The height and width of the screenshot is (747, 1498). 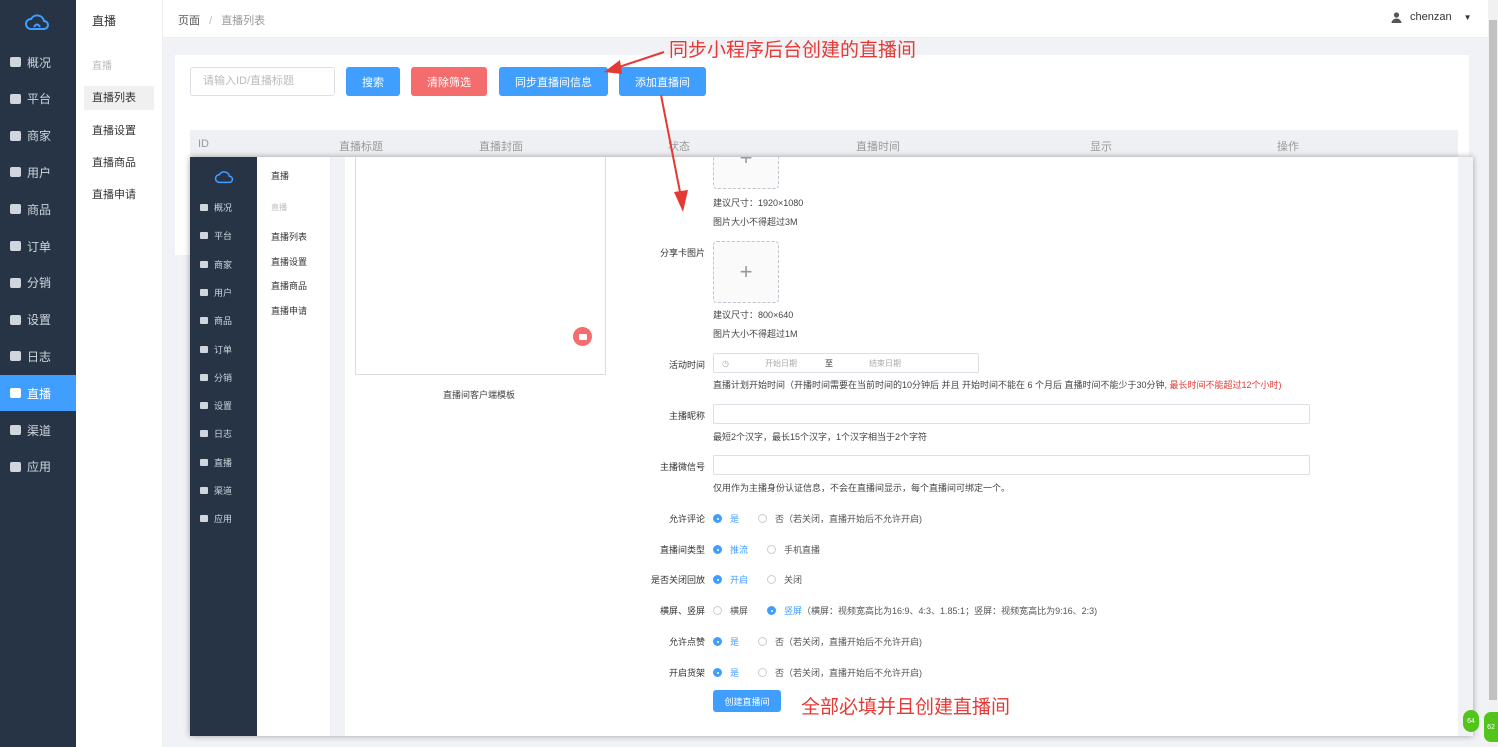 I want to click on cloud-logo-icon, so click(x=224, y=177).